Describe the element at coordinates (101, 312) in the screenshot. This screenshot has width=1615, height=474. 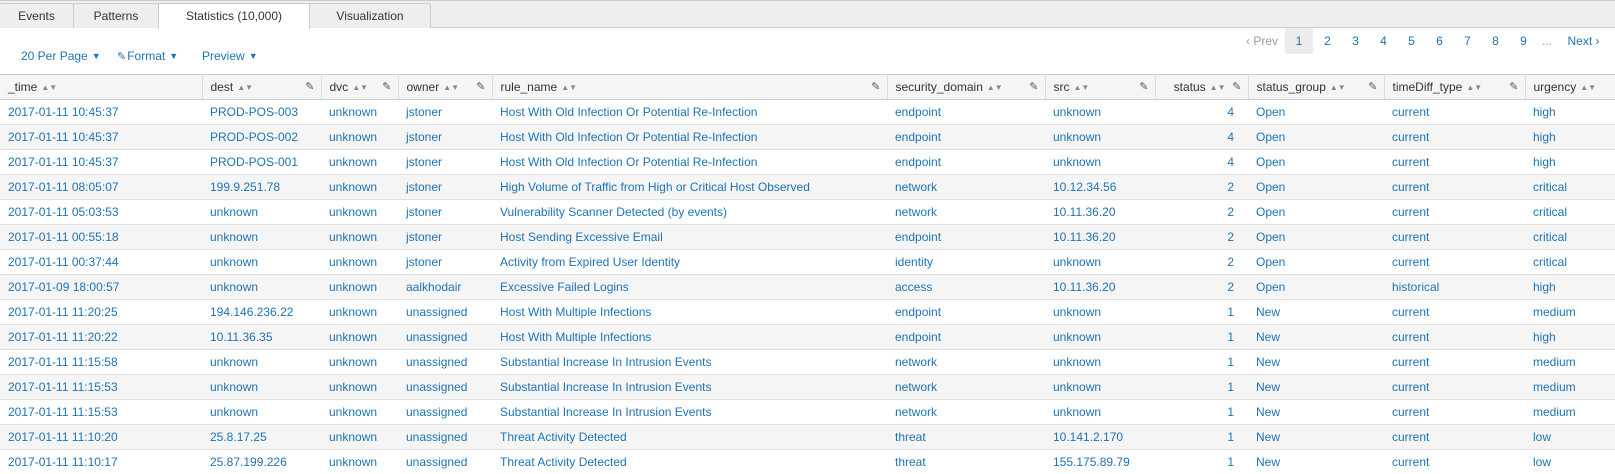
I see `cell-time: 2017-01-11 11:20:25` at that location.